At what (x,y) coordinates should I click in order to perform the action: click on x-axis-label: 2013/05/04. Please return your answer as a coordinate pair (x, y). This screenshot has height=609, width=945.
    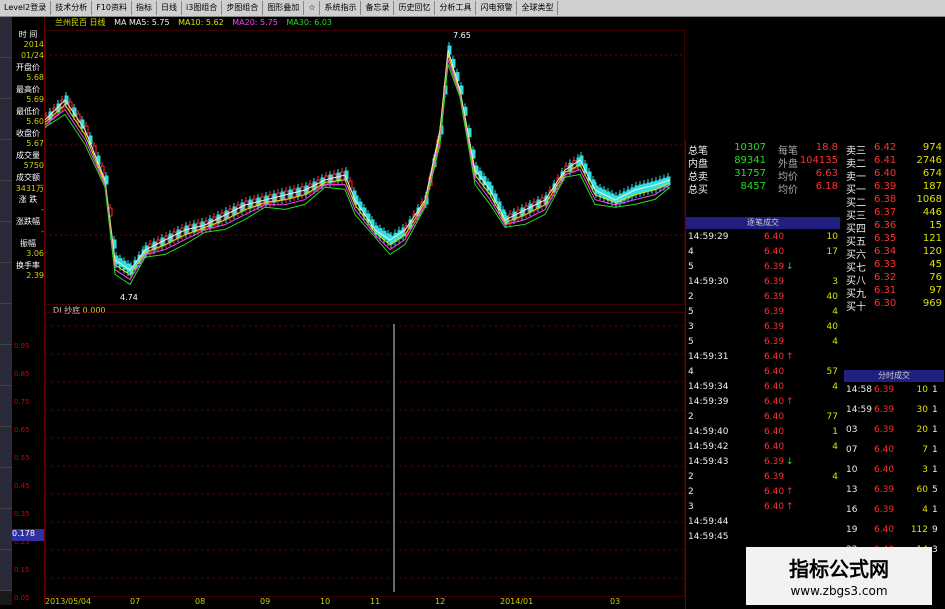
    Looking at the image, I should click on (68, 601).